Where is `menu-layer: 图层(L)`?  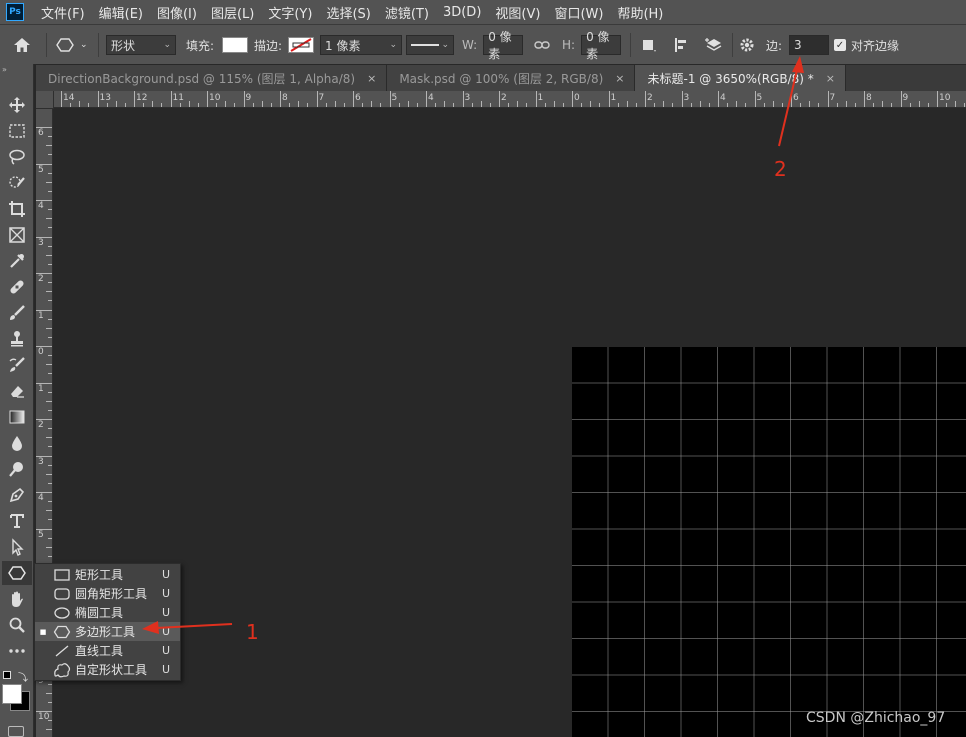 menu-layer: 图层(L) is located at coordinates (232, 12).